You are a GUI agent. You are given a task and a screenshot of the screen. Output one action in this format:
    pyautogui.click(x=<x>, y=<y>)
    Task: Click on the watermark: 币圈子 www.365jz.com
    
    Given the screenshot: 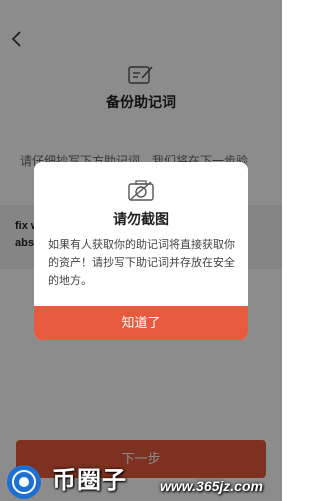 What is the action you would take?
    pyautogui.click(x=141, y=476)
    